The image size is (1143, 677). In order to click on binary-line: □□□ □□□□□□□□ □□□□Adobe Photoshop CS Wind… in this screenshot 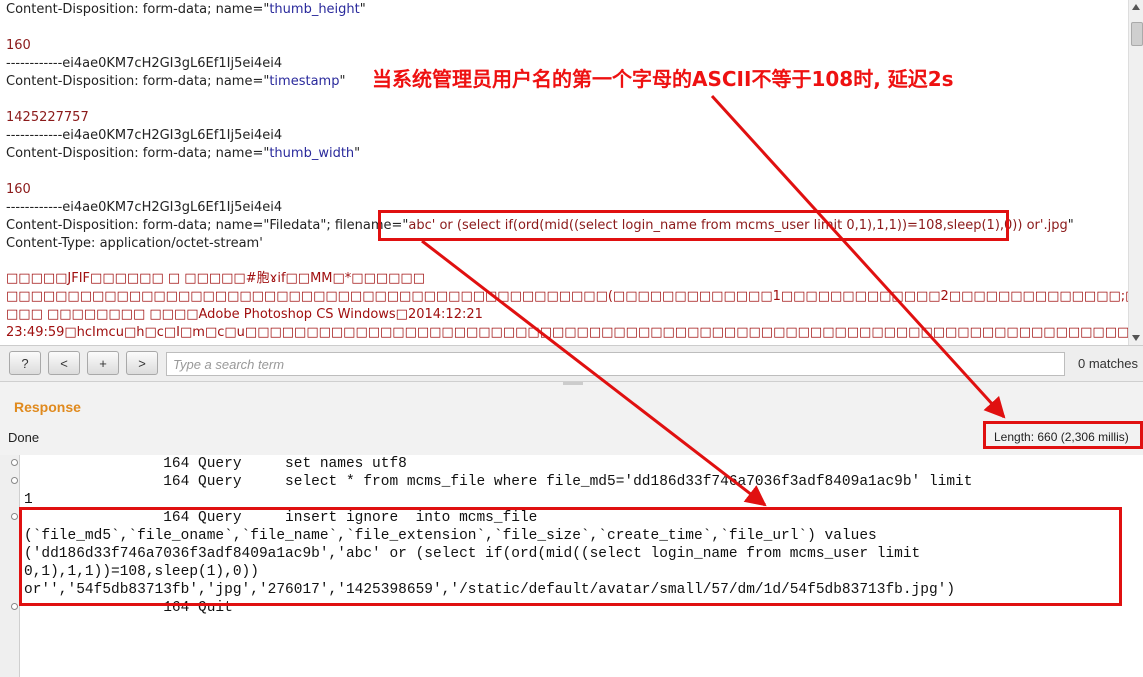, I will do `click(244, 314)`.